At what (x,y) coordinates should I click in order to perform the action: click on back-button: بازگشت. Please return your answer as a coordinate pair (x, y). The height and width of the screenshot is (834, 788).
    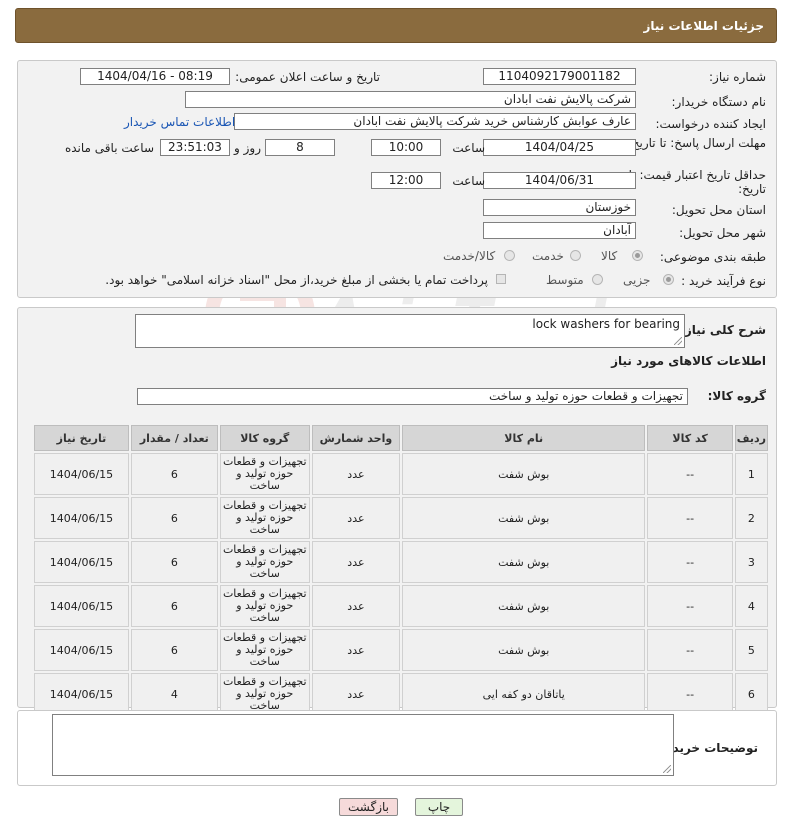
    Looking at the image, I should click on (368, 807).